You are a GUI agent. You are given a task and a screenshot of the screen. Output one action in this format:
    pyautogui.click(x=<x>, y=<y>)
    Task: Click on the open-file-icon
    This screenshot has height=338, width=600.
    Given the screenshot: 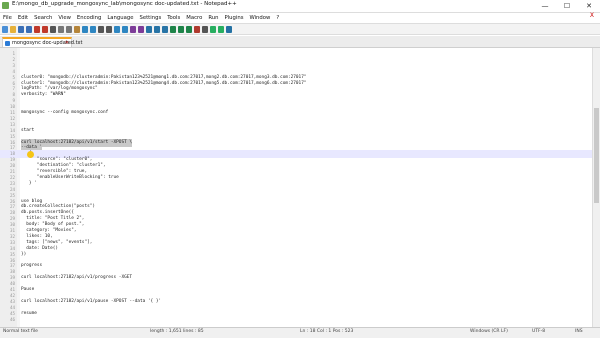 What is the action you would take?
    pyautogui.click(x=13, y=29)
    